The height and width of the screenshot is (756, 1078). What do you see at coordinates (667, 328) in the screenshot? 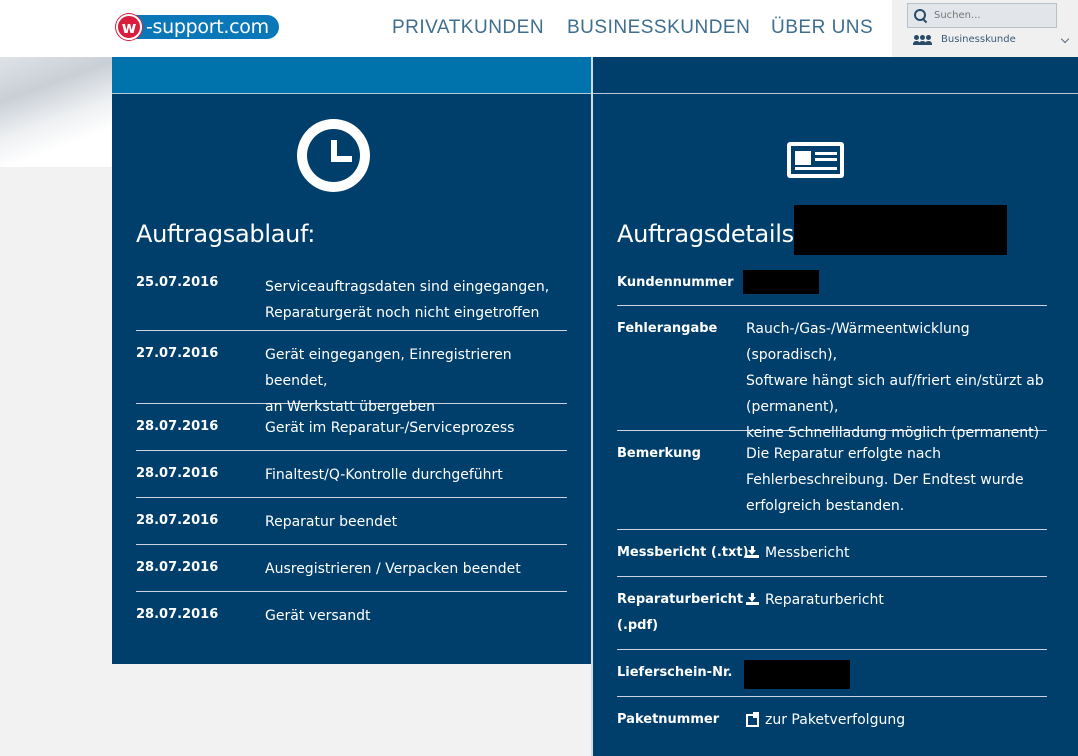
I see `detail-label: Fehlerangabe` at bounding box center [667, 328].